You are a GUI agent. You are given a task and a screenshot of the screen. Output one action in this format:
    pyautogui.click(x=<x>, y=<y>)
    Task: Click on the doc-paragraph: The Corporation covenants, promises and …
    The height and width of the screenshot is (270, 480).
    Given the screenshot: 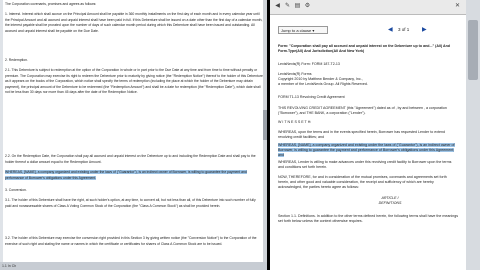 What is the action you would take?
    pyautogui.click(x=51, y=4)
    